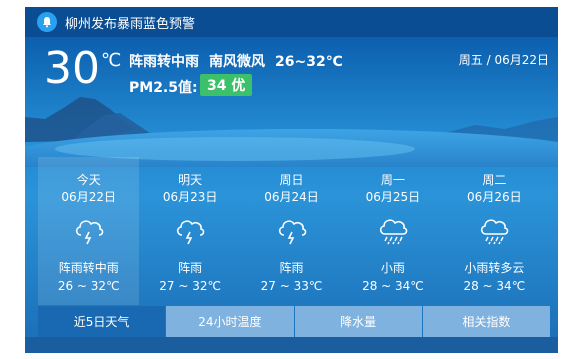  Describe the element at coordinates (494, 197) in the screenshot. I see `day-date: 06月26日` at that location.